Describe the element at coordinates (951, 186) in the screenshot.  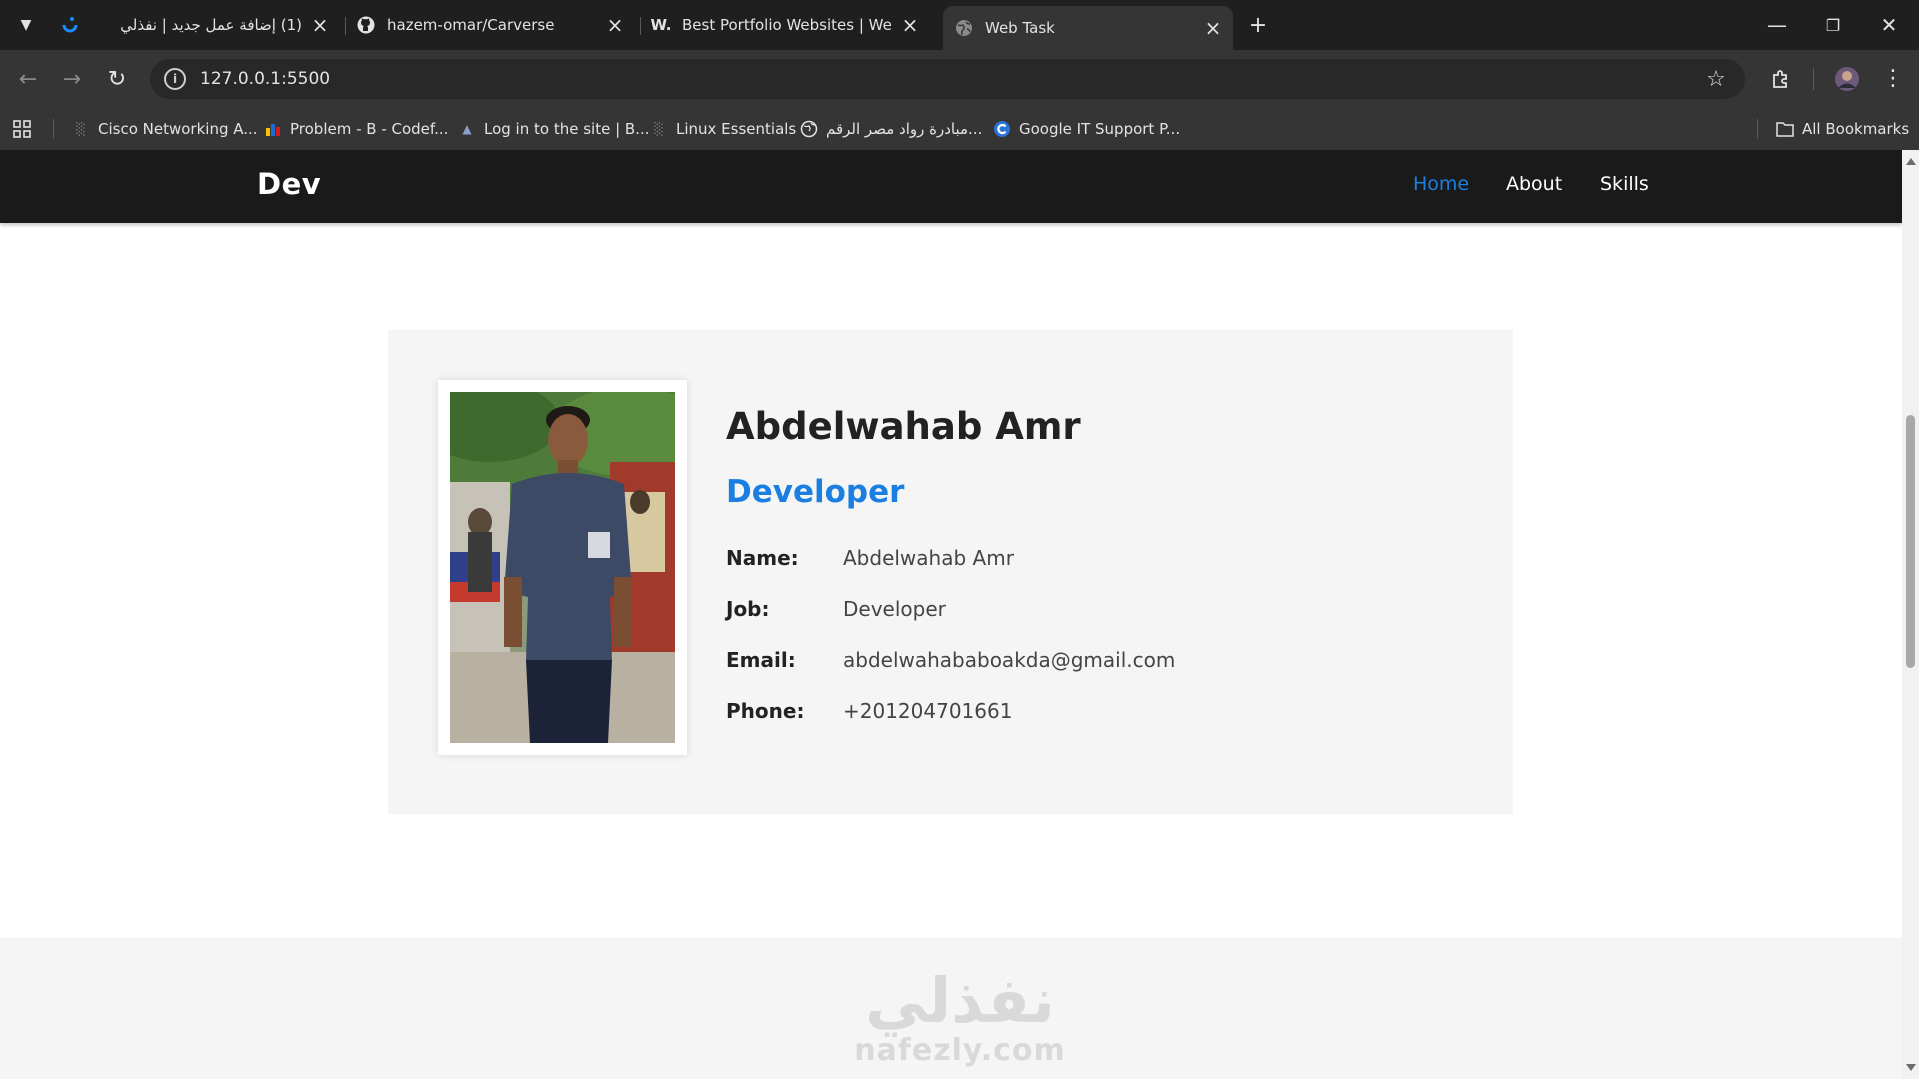
I see `site-navbar: Dev Home About Skills` at that location.